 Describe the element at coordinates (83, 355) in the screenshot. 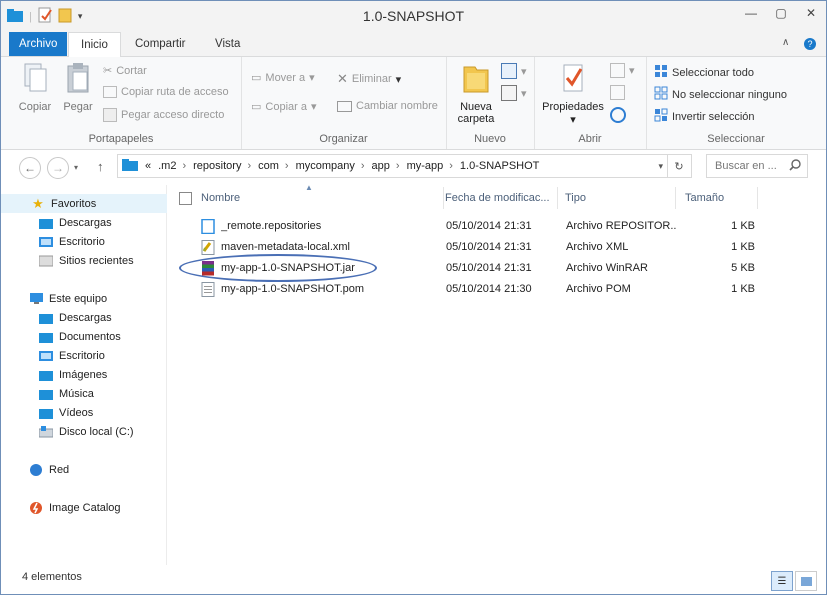

I see `nav-pc-desktop: Escritorio` at that location.